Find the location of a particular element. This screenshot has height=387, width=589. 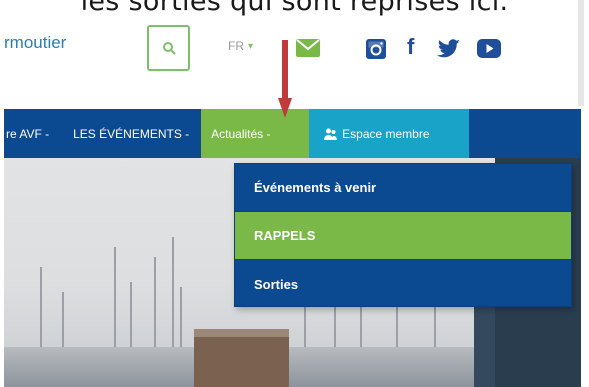

nav-item-avf: re AVF - is located at coordinates (32, 133).